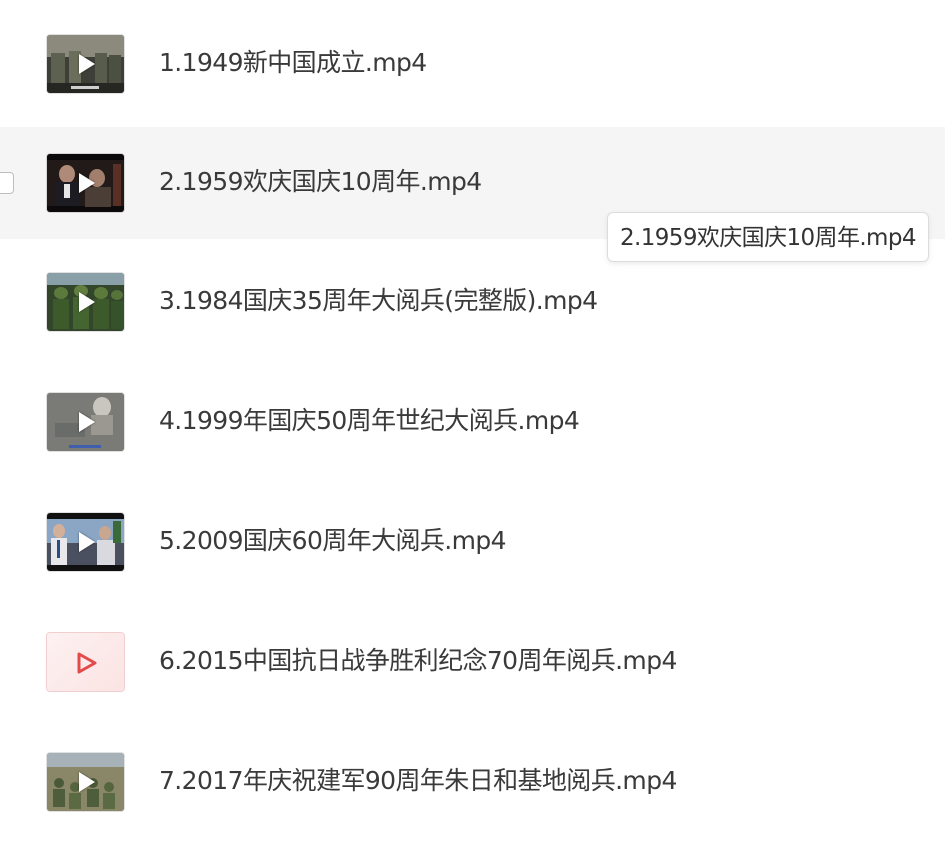 This screenshot has width=945, height=850. What do you see at coordinates (7, 183) in the screenshot?
I see `row-checkbox` at bounding box center [7, 183].